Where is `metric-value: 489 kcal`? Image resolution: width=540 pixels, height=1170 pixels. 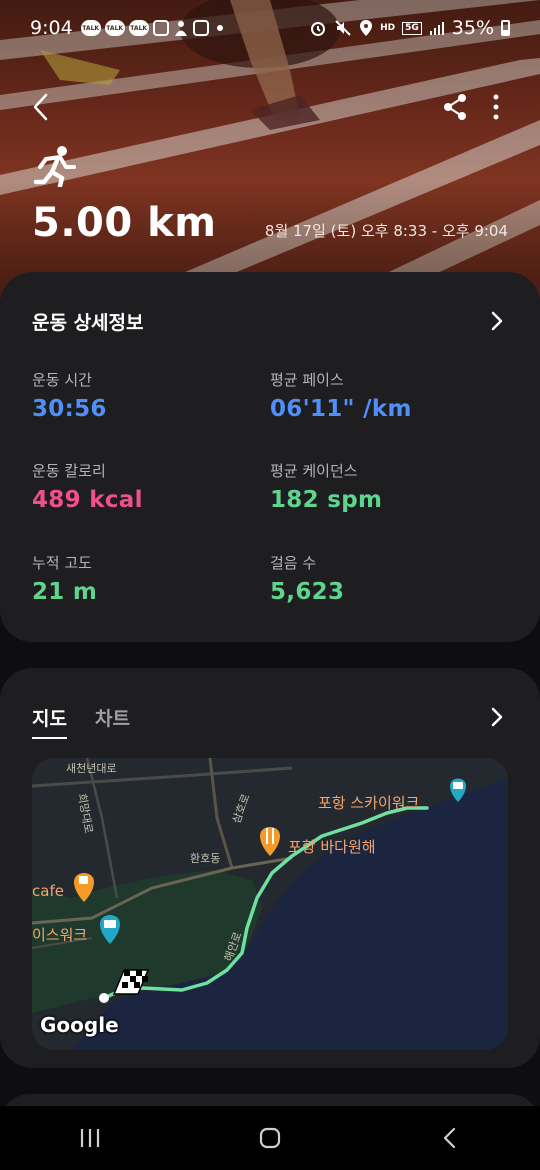
metric-value: 489 kcal is located at coordinates (87, 500).